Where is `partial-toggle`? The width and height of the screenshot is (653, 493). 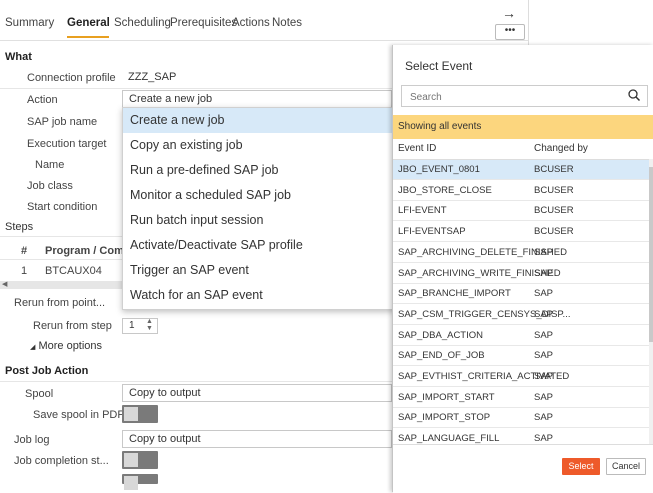 partial-toggle is located at coordinates (140, 482).